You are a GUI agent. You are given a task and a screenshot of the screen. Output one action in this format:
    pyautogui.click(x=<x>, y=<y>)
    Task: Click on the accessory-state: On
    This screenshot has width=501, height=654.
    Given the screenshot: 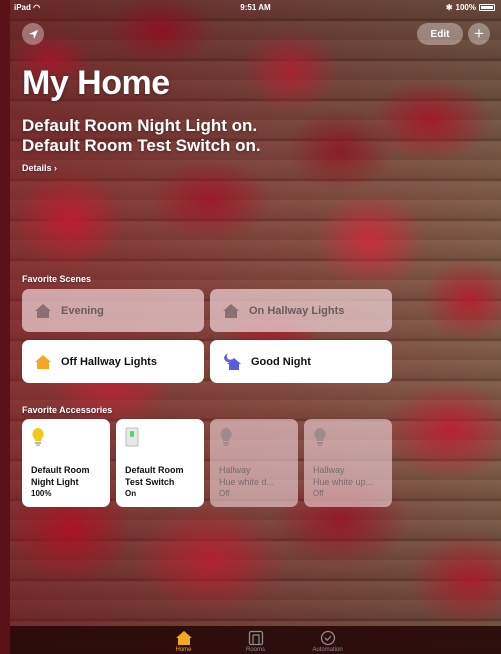 What is the action you would take?
    pyautogui.click(x=131, y=493)
    